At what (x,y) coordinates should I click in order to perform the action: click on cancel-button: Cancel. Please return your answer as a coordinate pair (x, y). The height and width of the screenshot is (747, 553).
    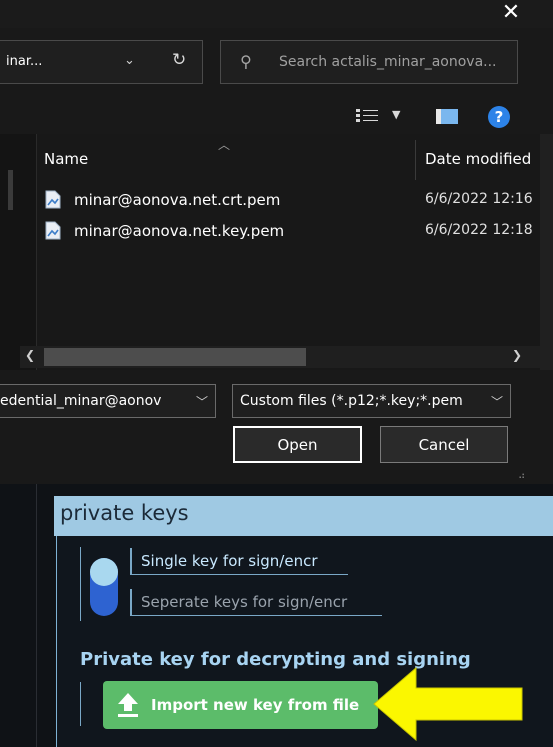
    Looking at the image, I should click on (444, 444).